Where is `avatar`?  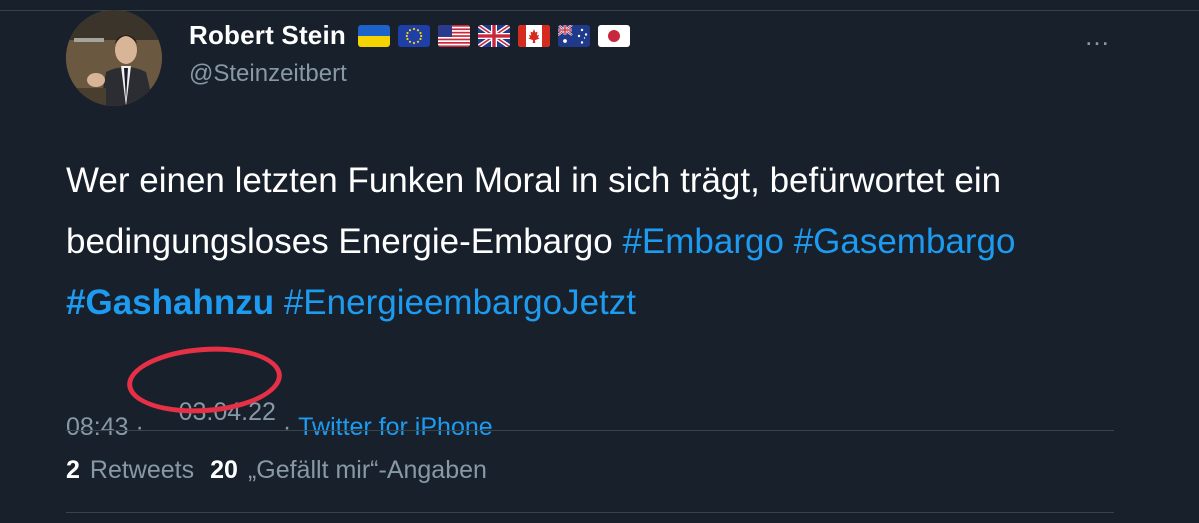 avatar is located at coordinates (114, 58).